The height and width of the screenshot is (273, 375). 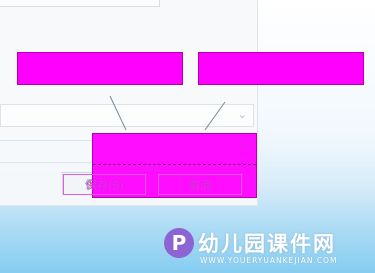 What do you see at coordinates (267, 244) in the screenshot?
I see `watermark-title: 幼儿园课件网` at bounding box center [267, 244].